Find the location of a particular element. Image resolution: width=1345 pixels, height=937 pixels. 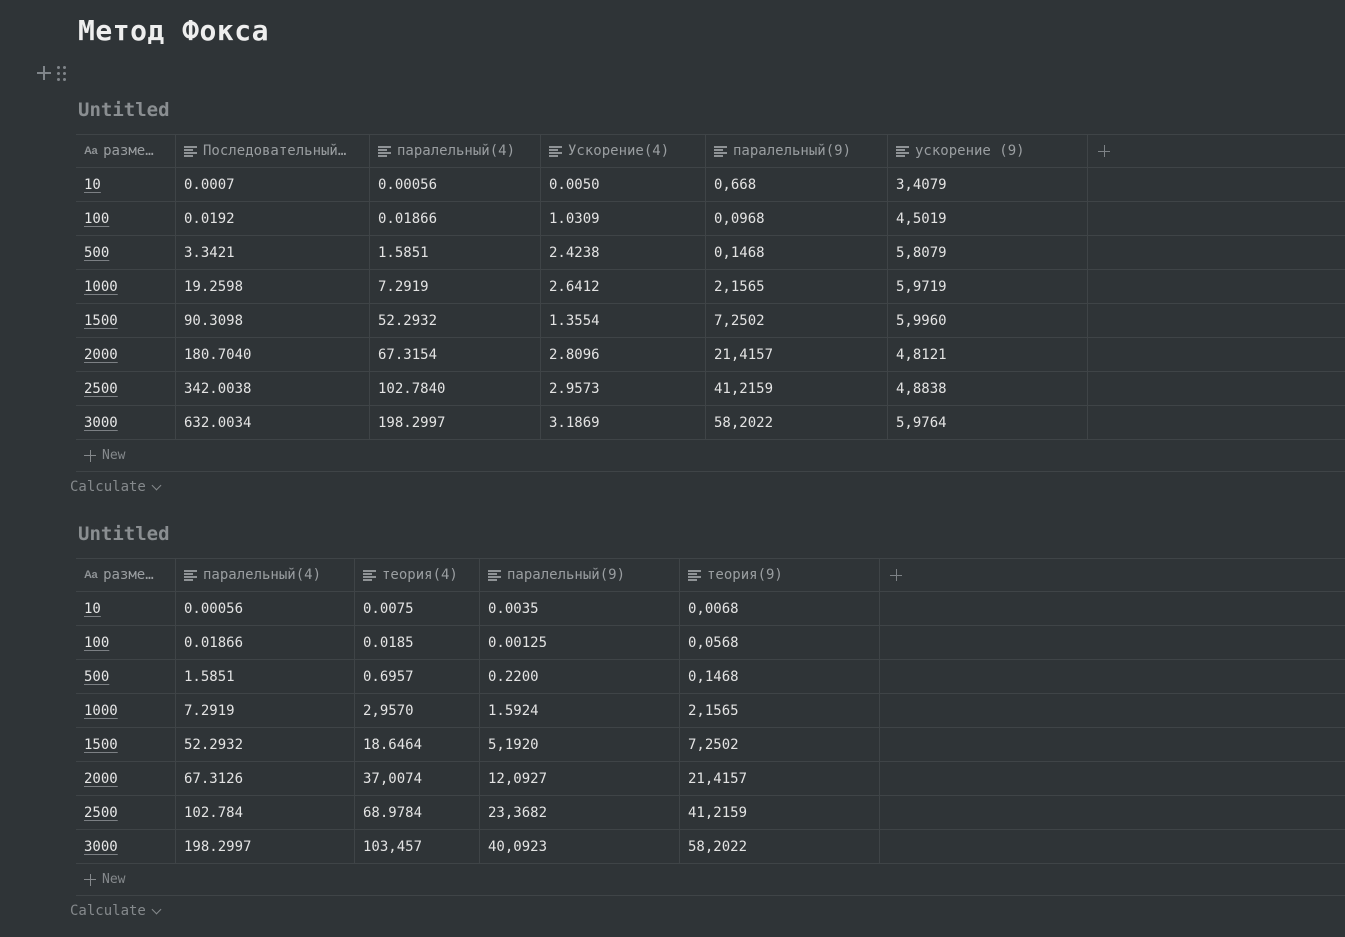

table-cell: 52.2932 is located at coordinates (265, 744).